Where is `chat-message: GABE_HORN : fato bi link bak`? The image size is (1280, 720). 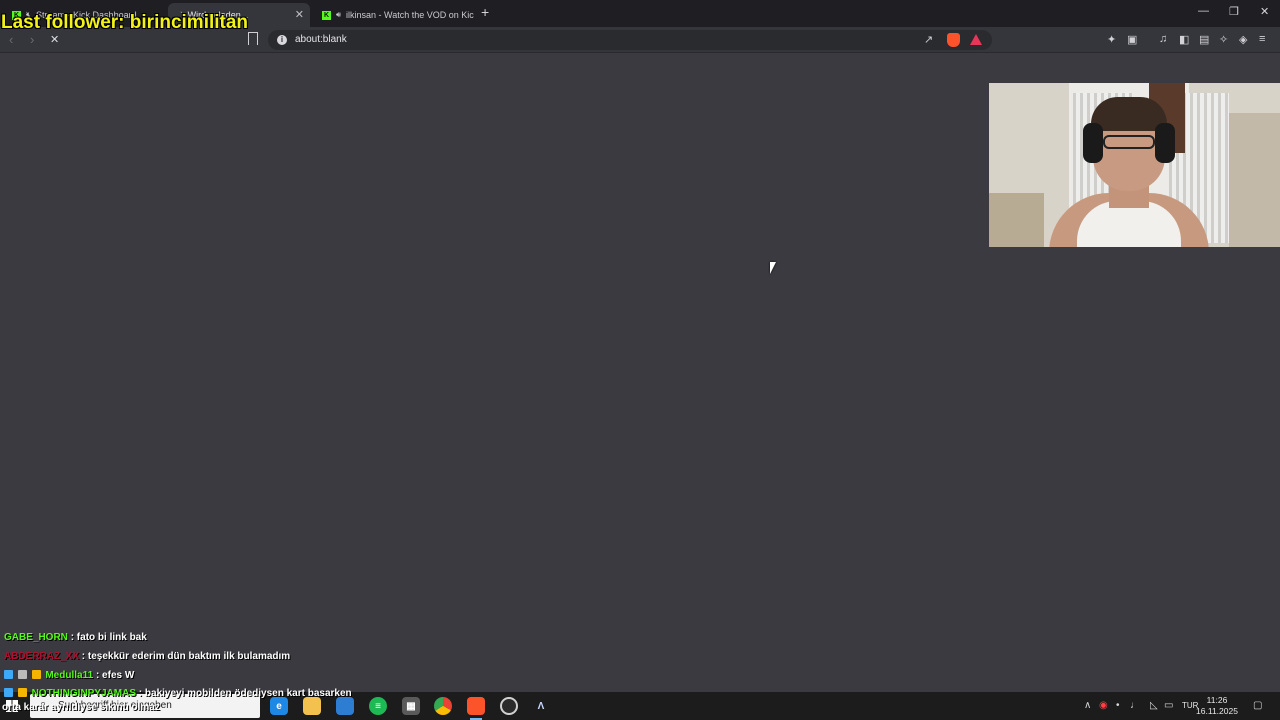 chat-message: GABE_HORN : fato bi link bak is located at coordinates (75, 640).